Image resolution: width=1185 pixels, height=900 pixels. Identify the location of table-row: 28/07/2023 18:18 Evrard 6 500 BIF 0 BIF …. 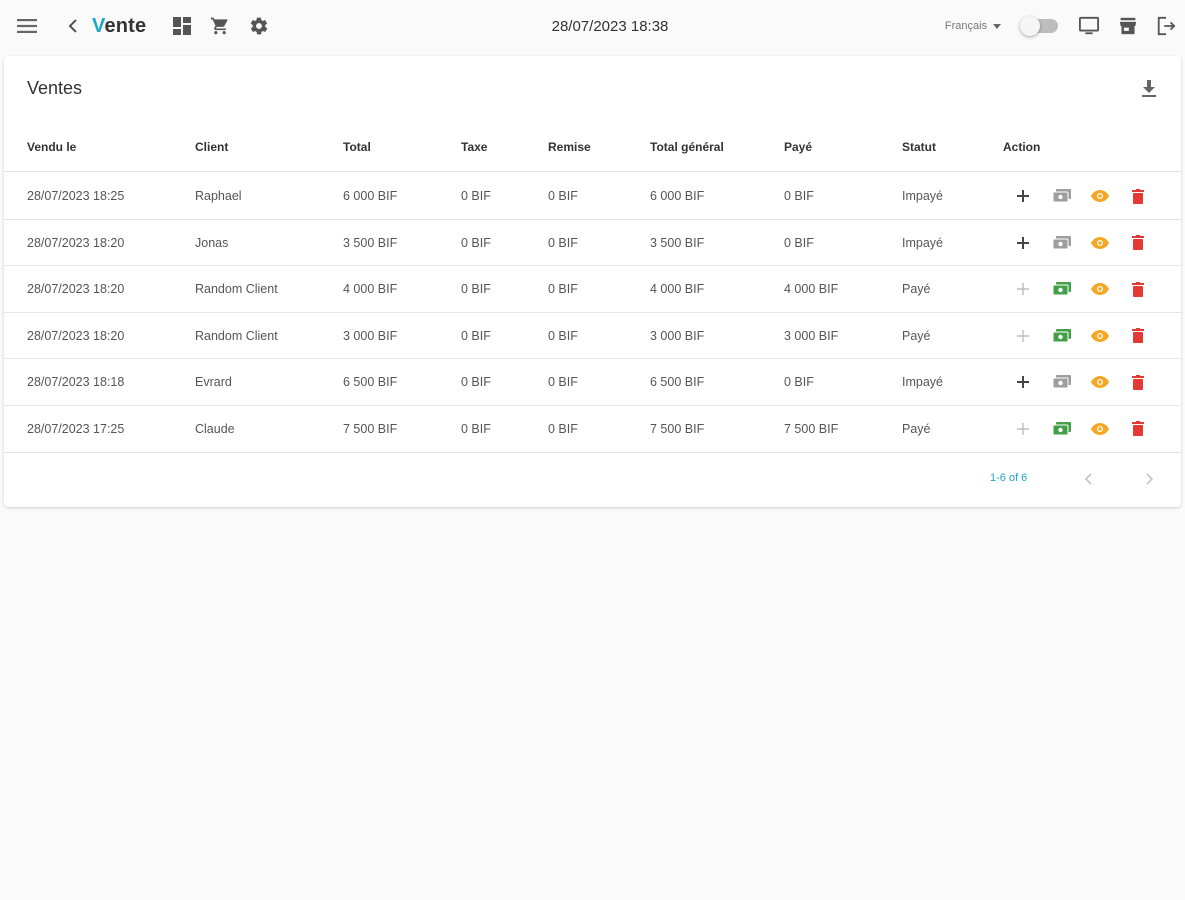
(592, 382).